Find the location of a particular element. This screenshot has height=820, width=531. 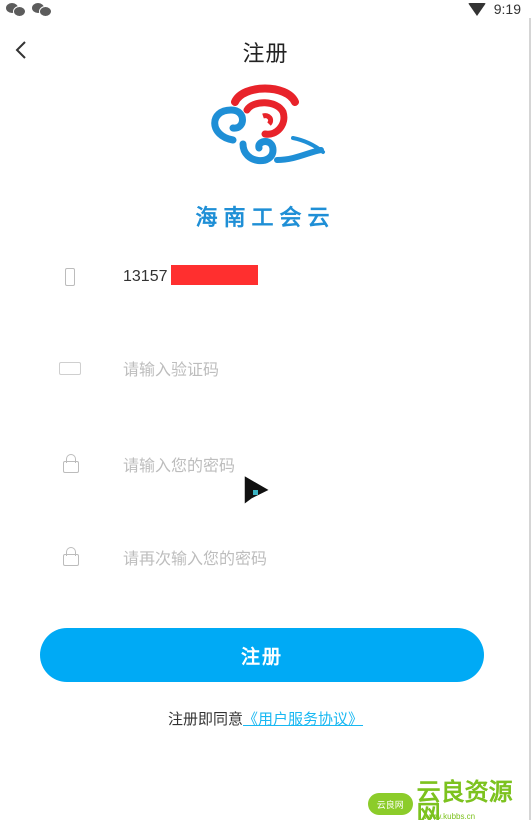

system-status: 9:19 is located at coordinates (494, 9).